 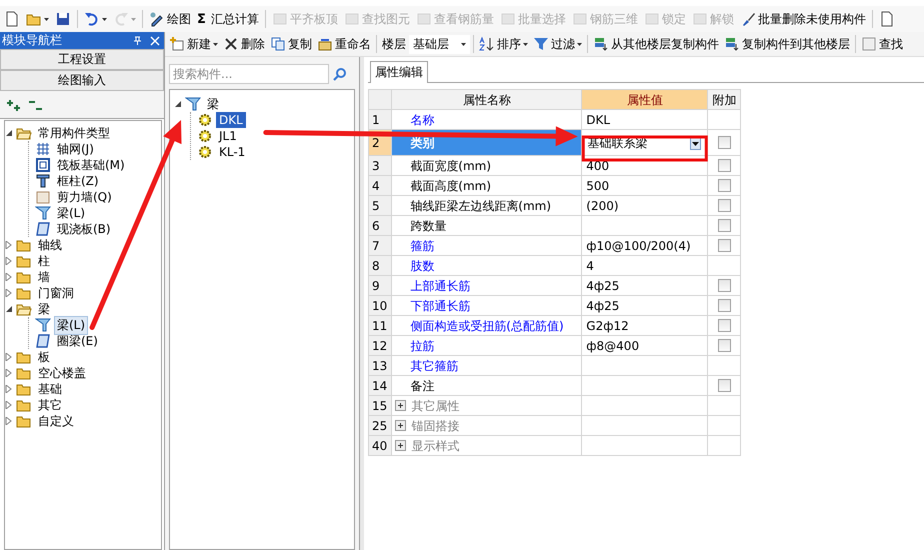 What do you see at coordinates (724, 100) in the screenshot?
I see `column-header: 附加` at bounding box center [724, 100].